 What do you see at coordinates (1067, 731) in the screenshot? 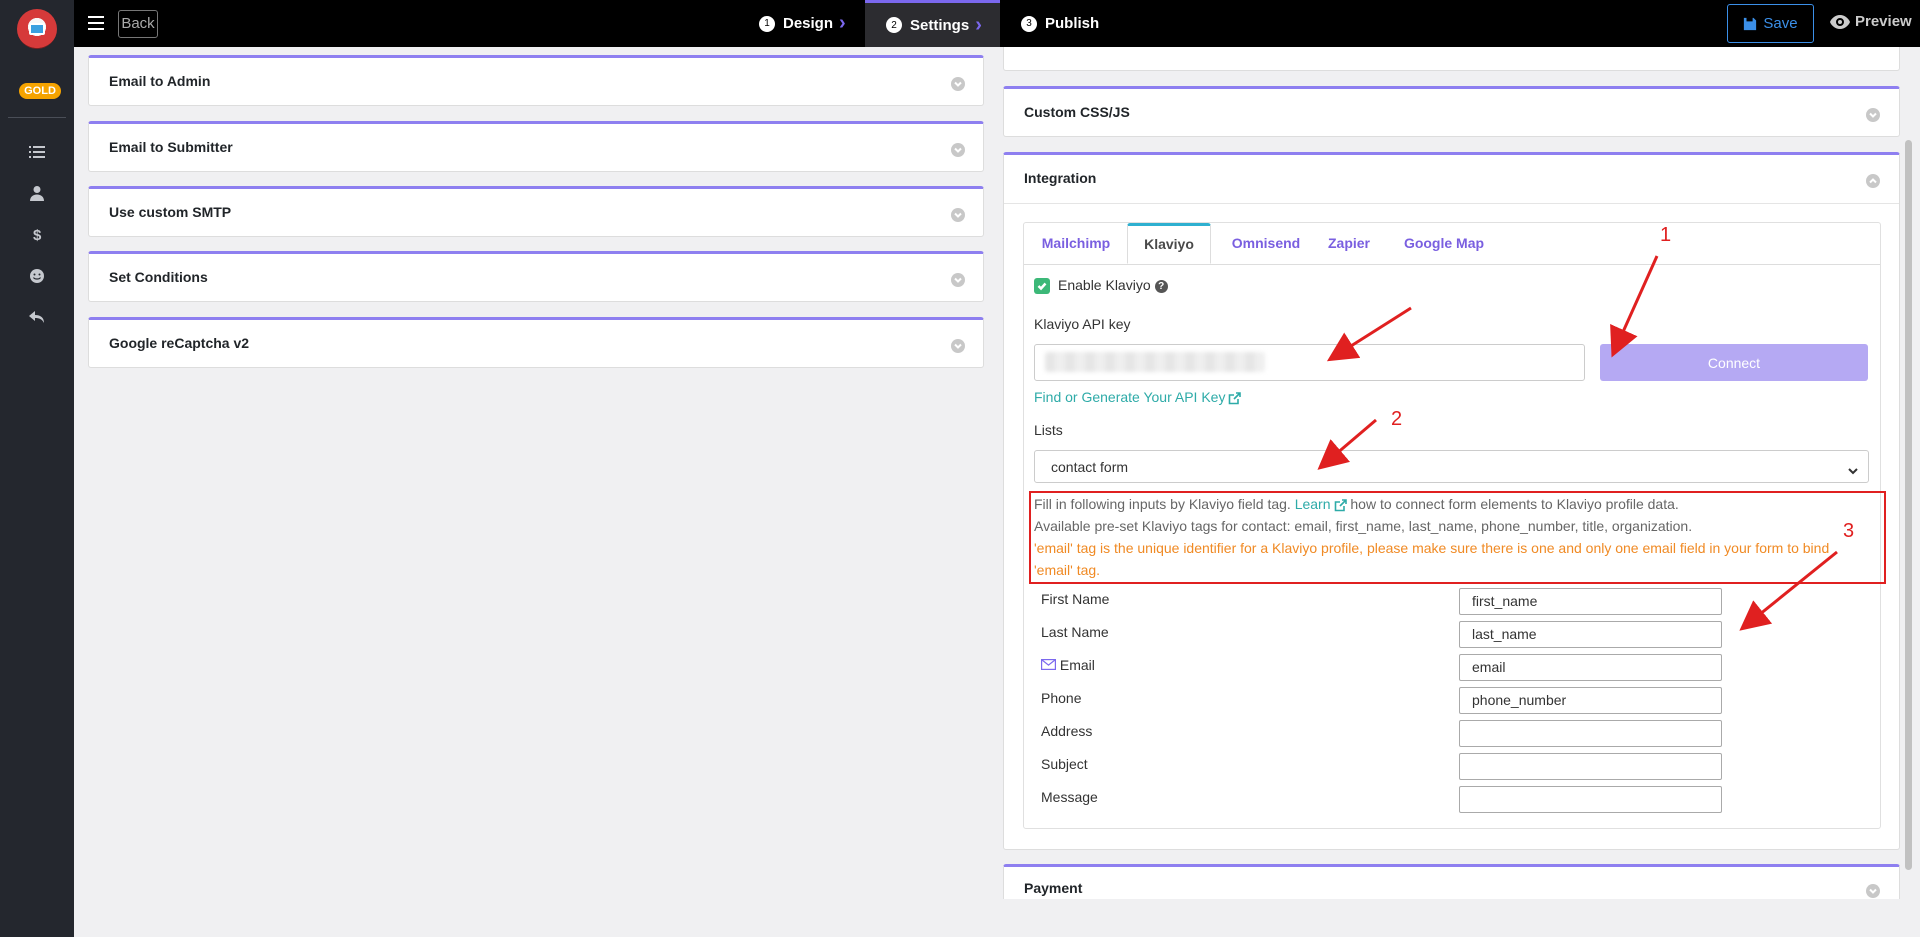
I see `field-label-address: Address` at bounding box center [1067, 731].